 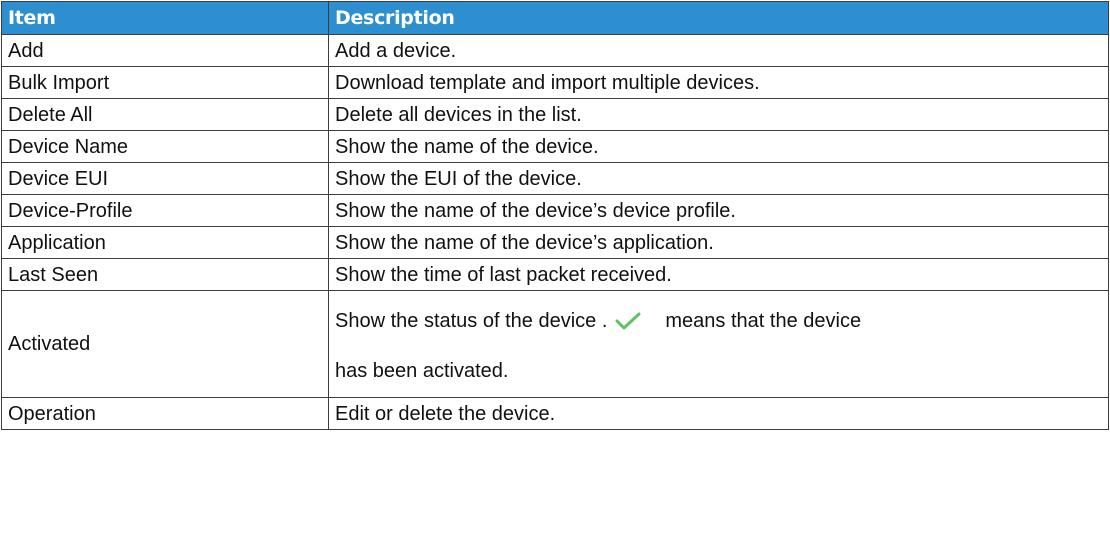 I want to click on item-cell: Device Name, so click(x=165, y=146).